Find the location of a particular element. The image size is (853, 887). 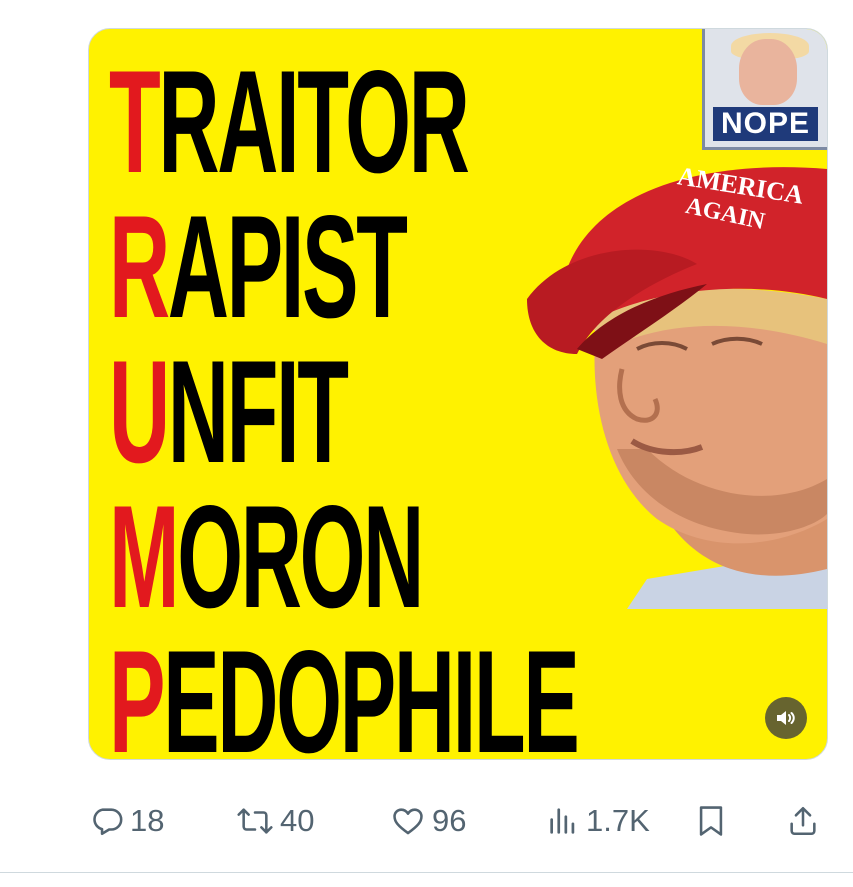

like-button: 96 is located at coordinates (428, 821).